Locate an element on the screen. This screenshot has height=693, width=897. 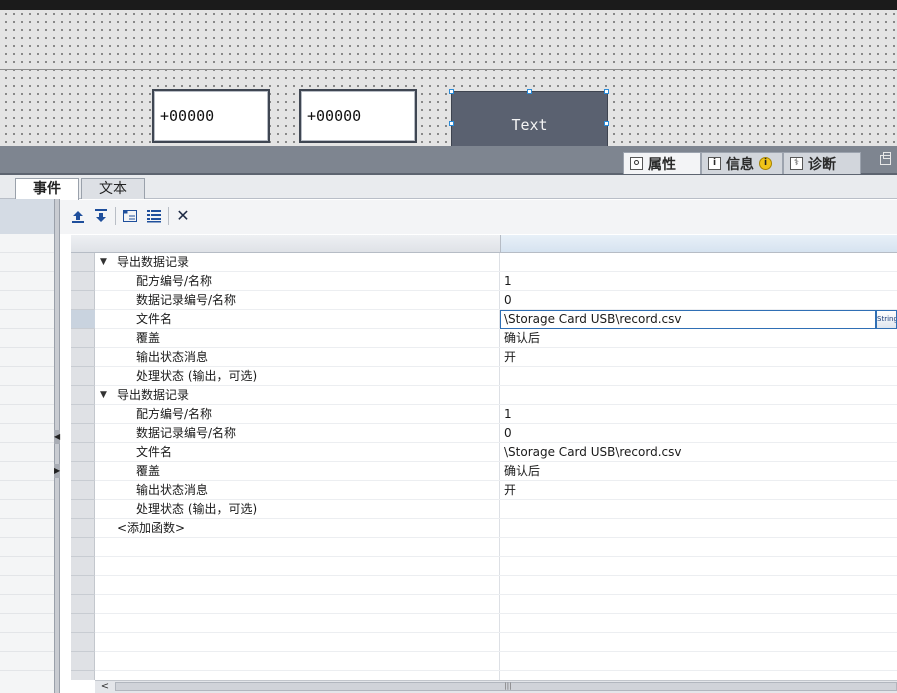
restore-window-icon is located at coordinates (885, 158).